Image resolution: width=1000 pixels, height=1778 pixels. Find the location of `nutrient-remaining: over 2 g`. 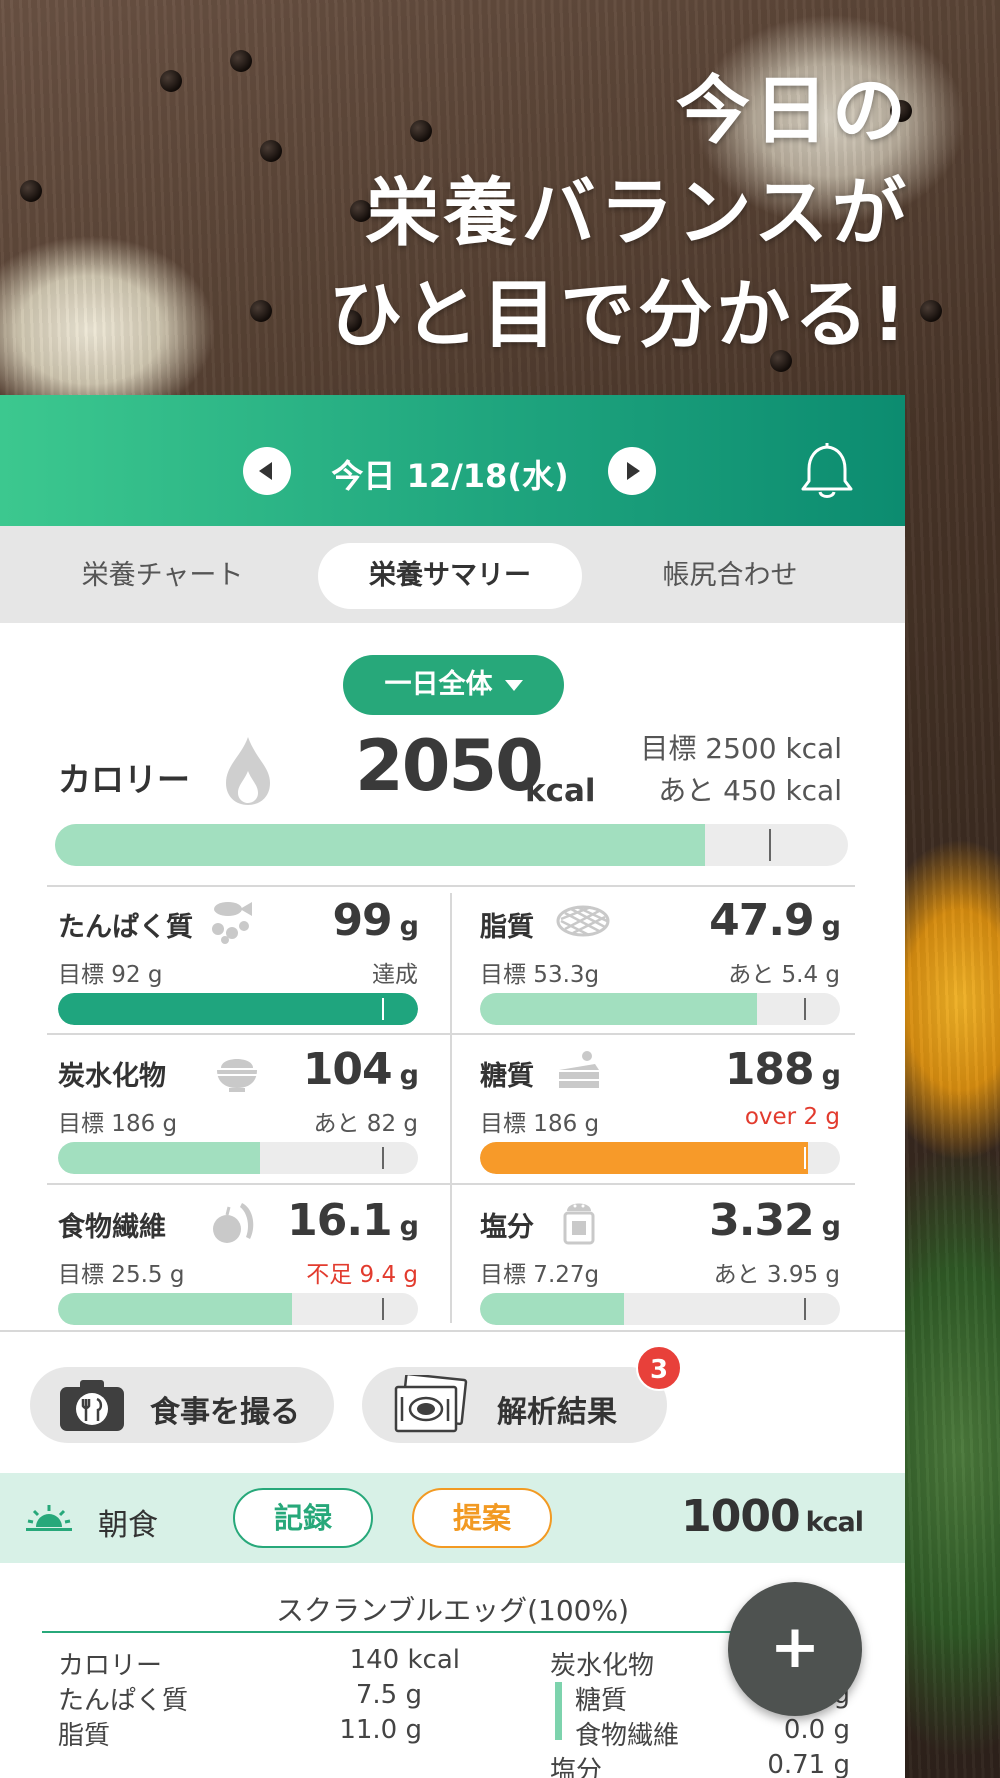

nutrient-remaining: over 2 g is located at coordinates (792, 1117).